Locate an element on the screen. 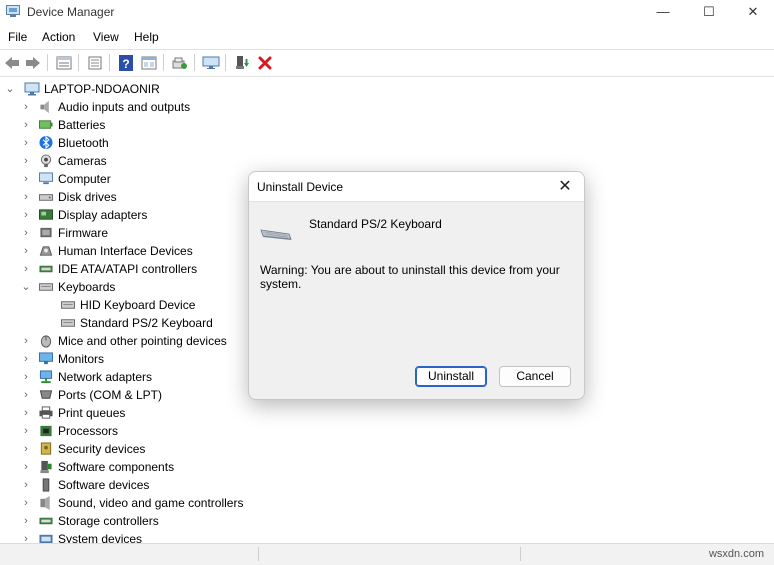  close-button: ✕ is located at coordinates (752, 13).